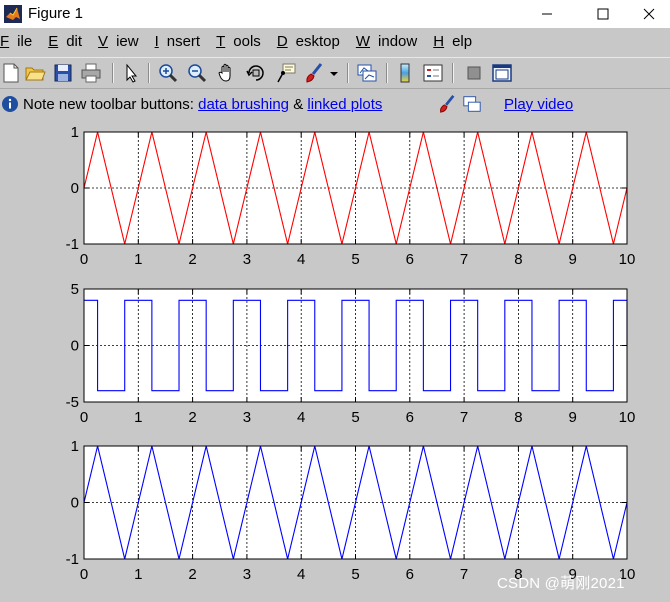 Image resolution: width=670 pixels, height=602 pixels. Describe the element at coordinates (91, 73) in the screenshot. I see `print-icon` at that location.